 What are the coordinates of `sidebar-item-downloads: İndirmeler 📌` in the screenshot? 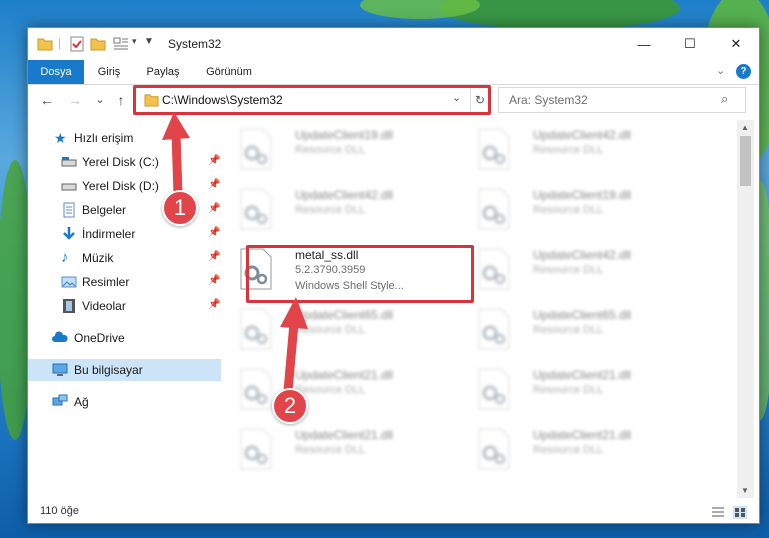 It's located at (124, 234).